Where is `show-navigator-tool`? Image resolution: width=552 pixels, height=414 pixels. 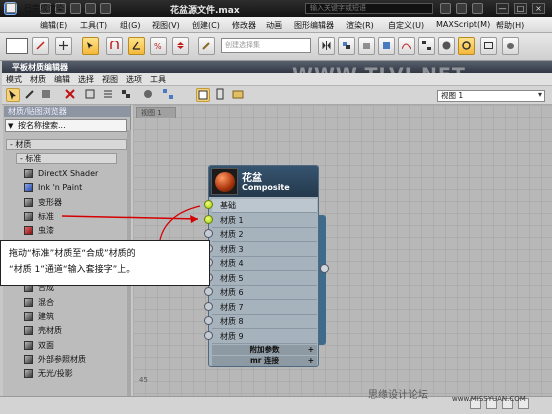 show-navigator-tool is located at coordinates (203, 95).